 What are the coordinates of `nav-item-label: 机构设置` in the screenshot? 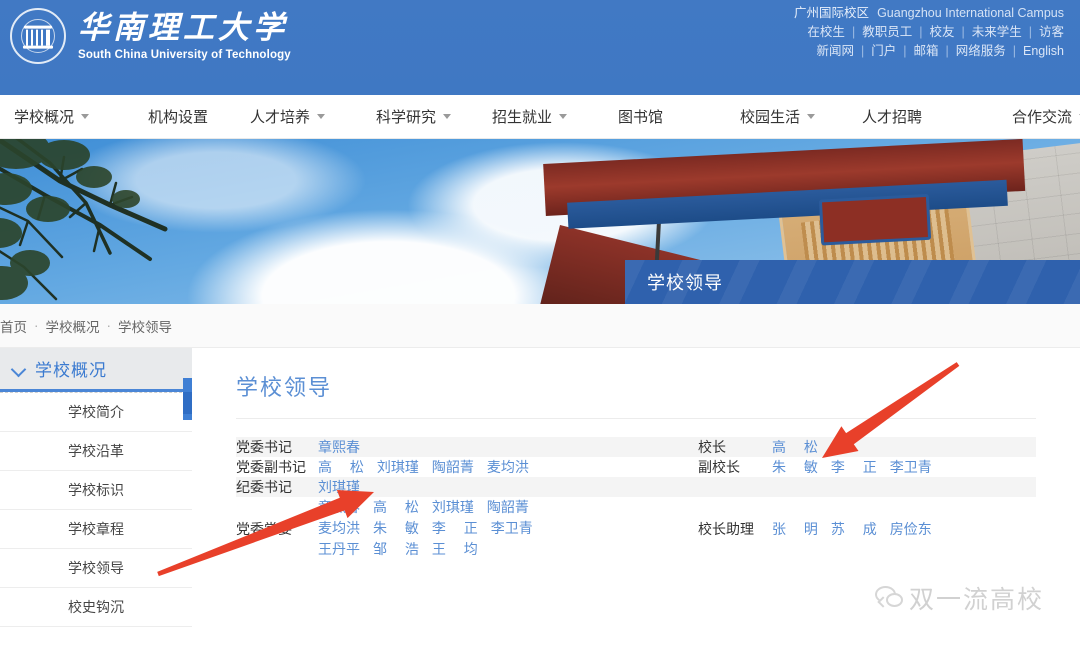 It's located at (178, 117).